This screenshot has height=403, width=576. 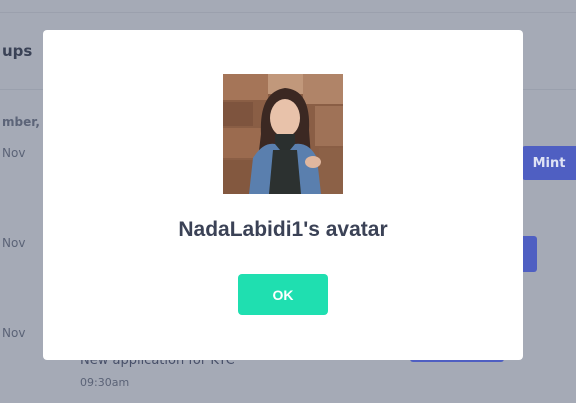 I want to click on top-divider, so click(x=288, y=12).